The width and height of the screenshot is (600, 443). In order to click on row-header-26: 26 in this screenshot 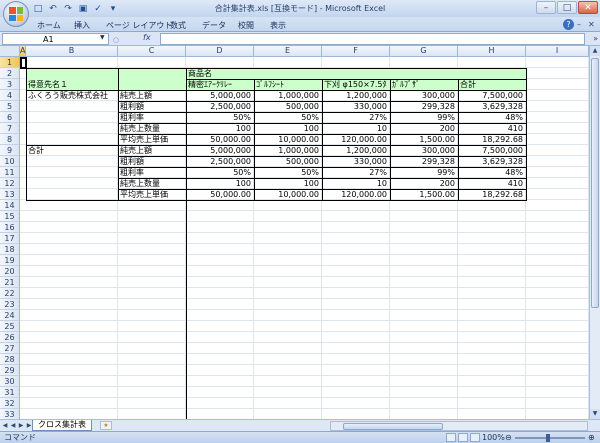, I will do `click(10, 337)`.